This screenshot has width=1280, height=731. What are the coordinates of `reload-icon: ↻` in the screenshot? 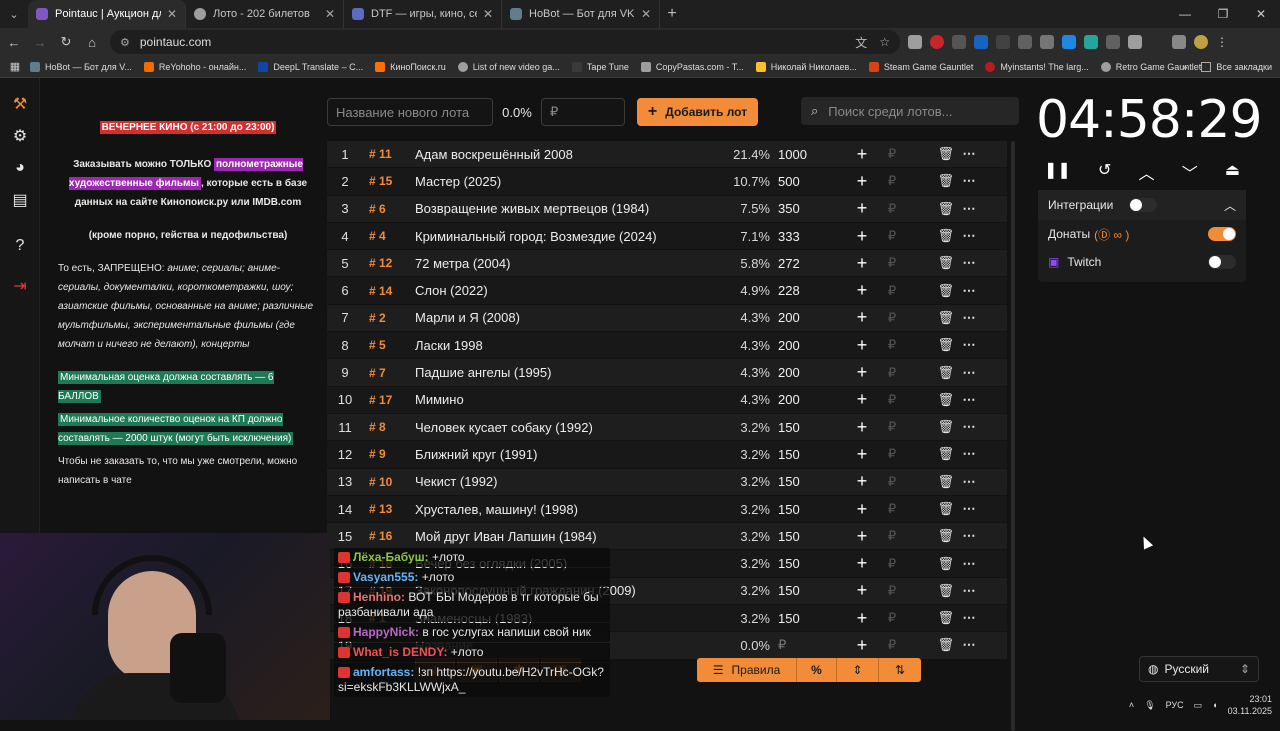 It's located at (66, 42).